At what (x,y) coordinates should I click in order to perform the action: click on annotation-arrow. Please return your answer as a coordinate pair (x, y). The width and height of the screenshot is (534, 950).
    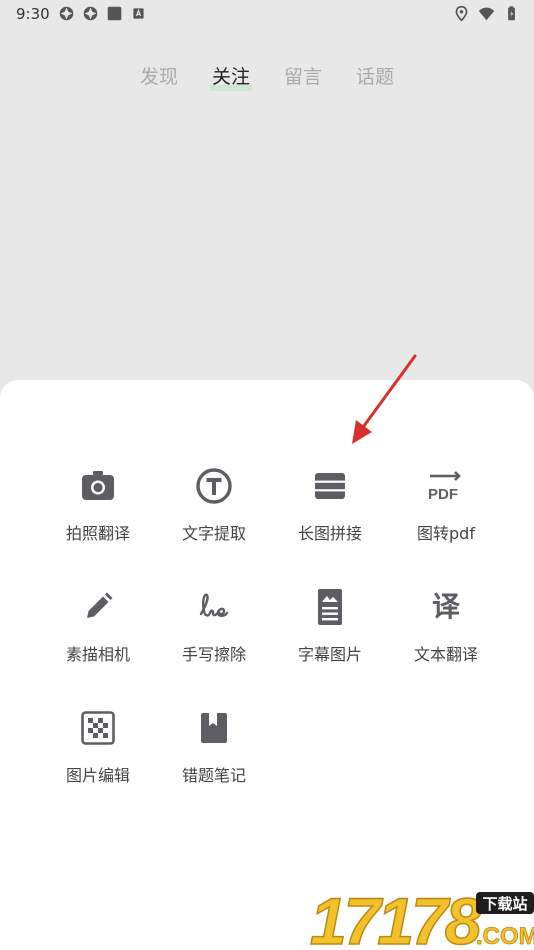
    Looking at the image, I should click on (384, 399).